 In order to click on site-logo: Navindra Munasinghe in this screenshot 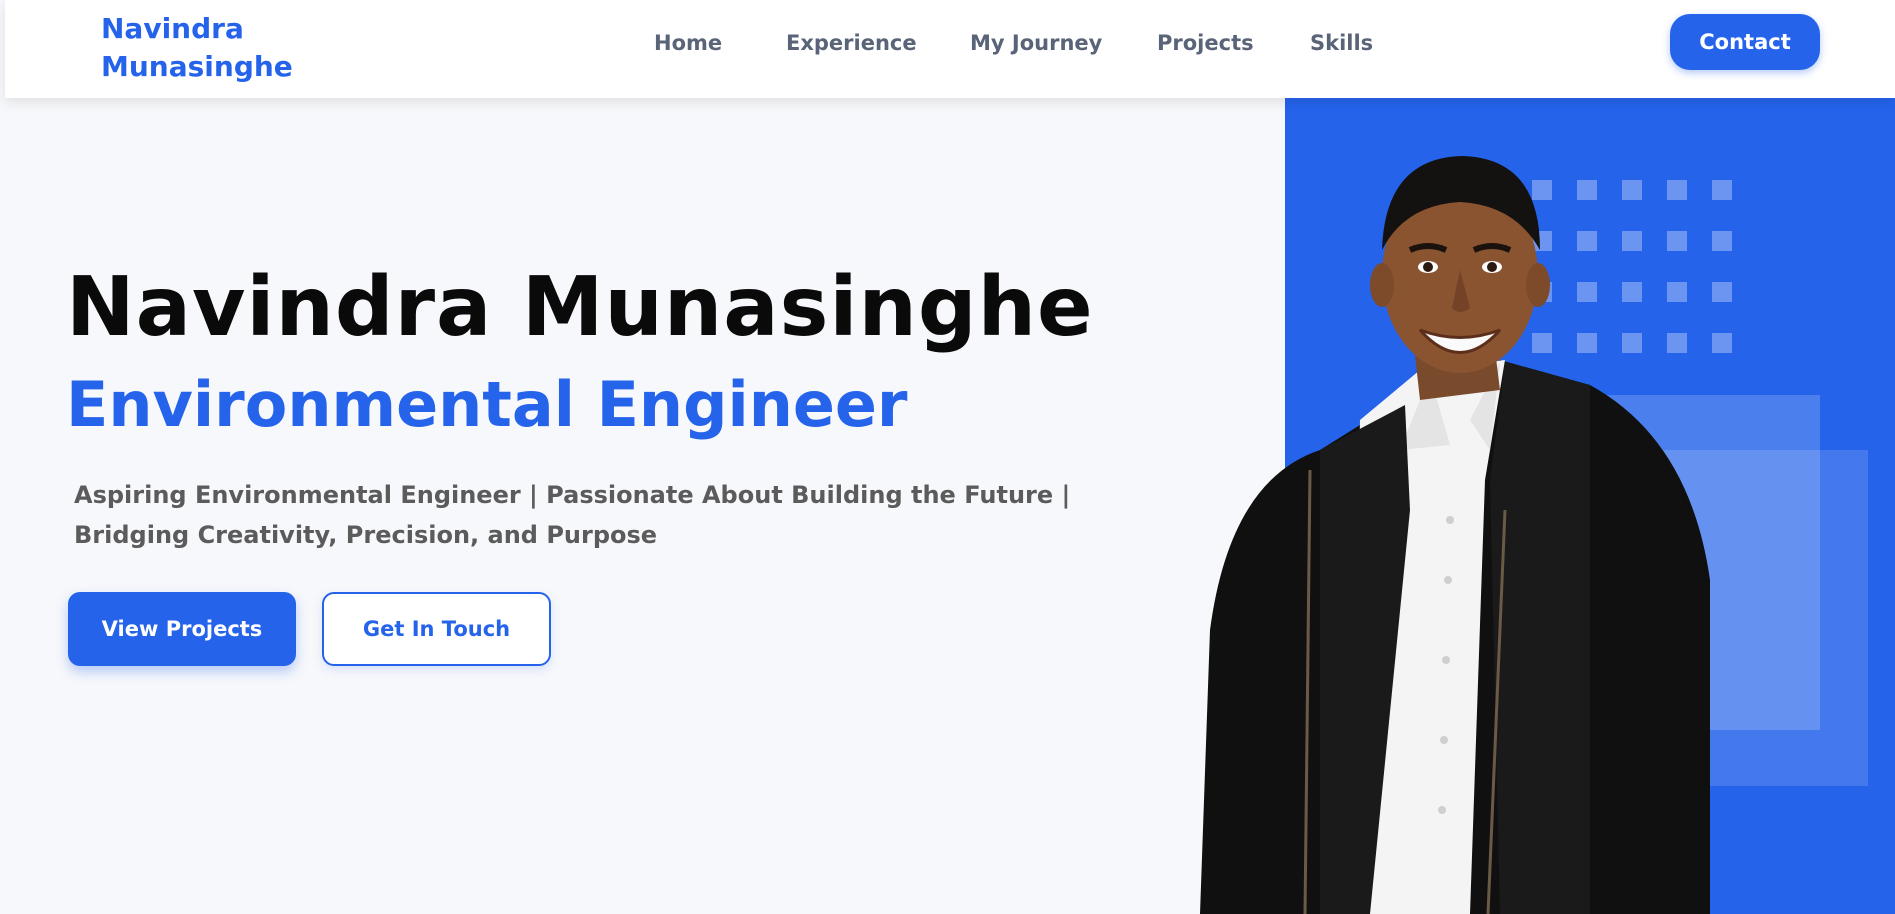, I will do `click(211, 48)`.